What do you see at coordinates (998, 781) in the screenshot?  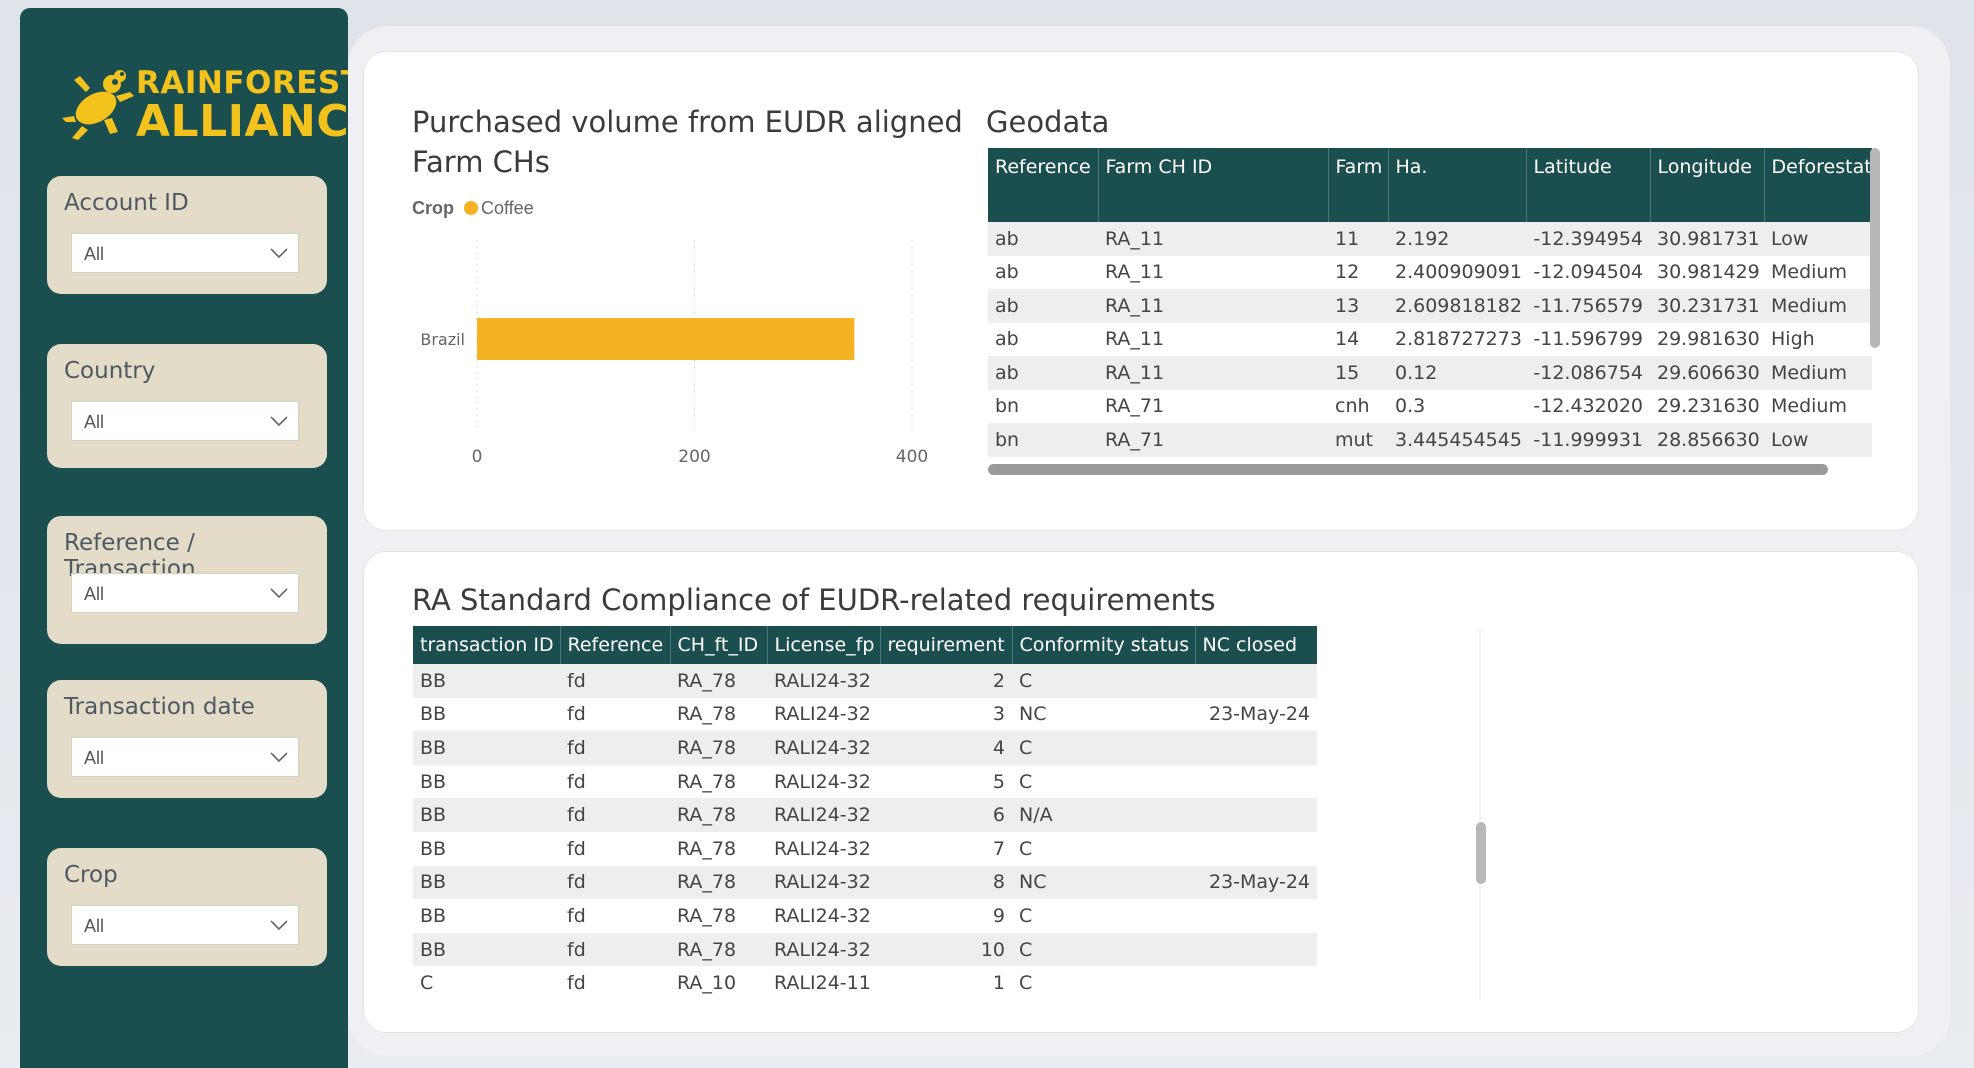 I see `table-cell: 5` at bounding box center [998, 781].